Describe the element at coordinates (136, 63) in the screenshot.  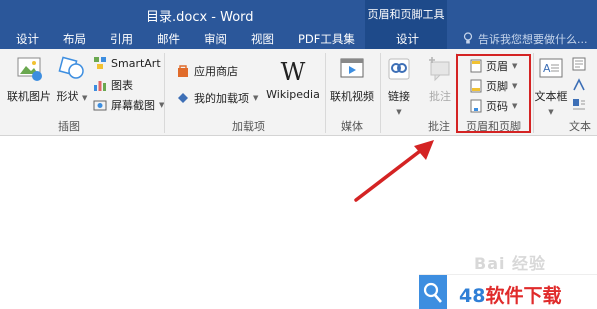
I see `smartart-label: SmartArt` at that location.